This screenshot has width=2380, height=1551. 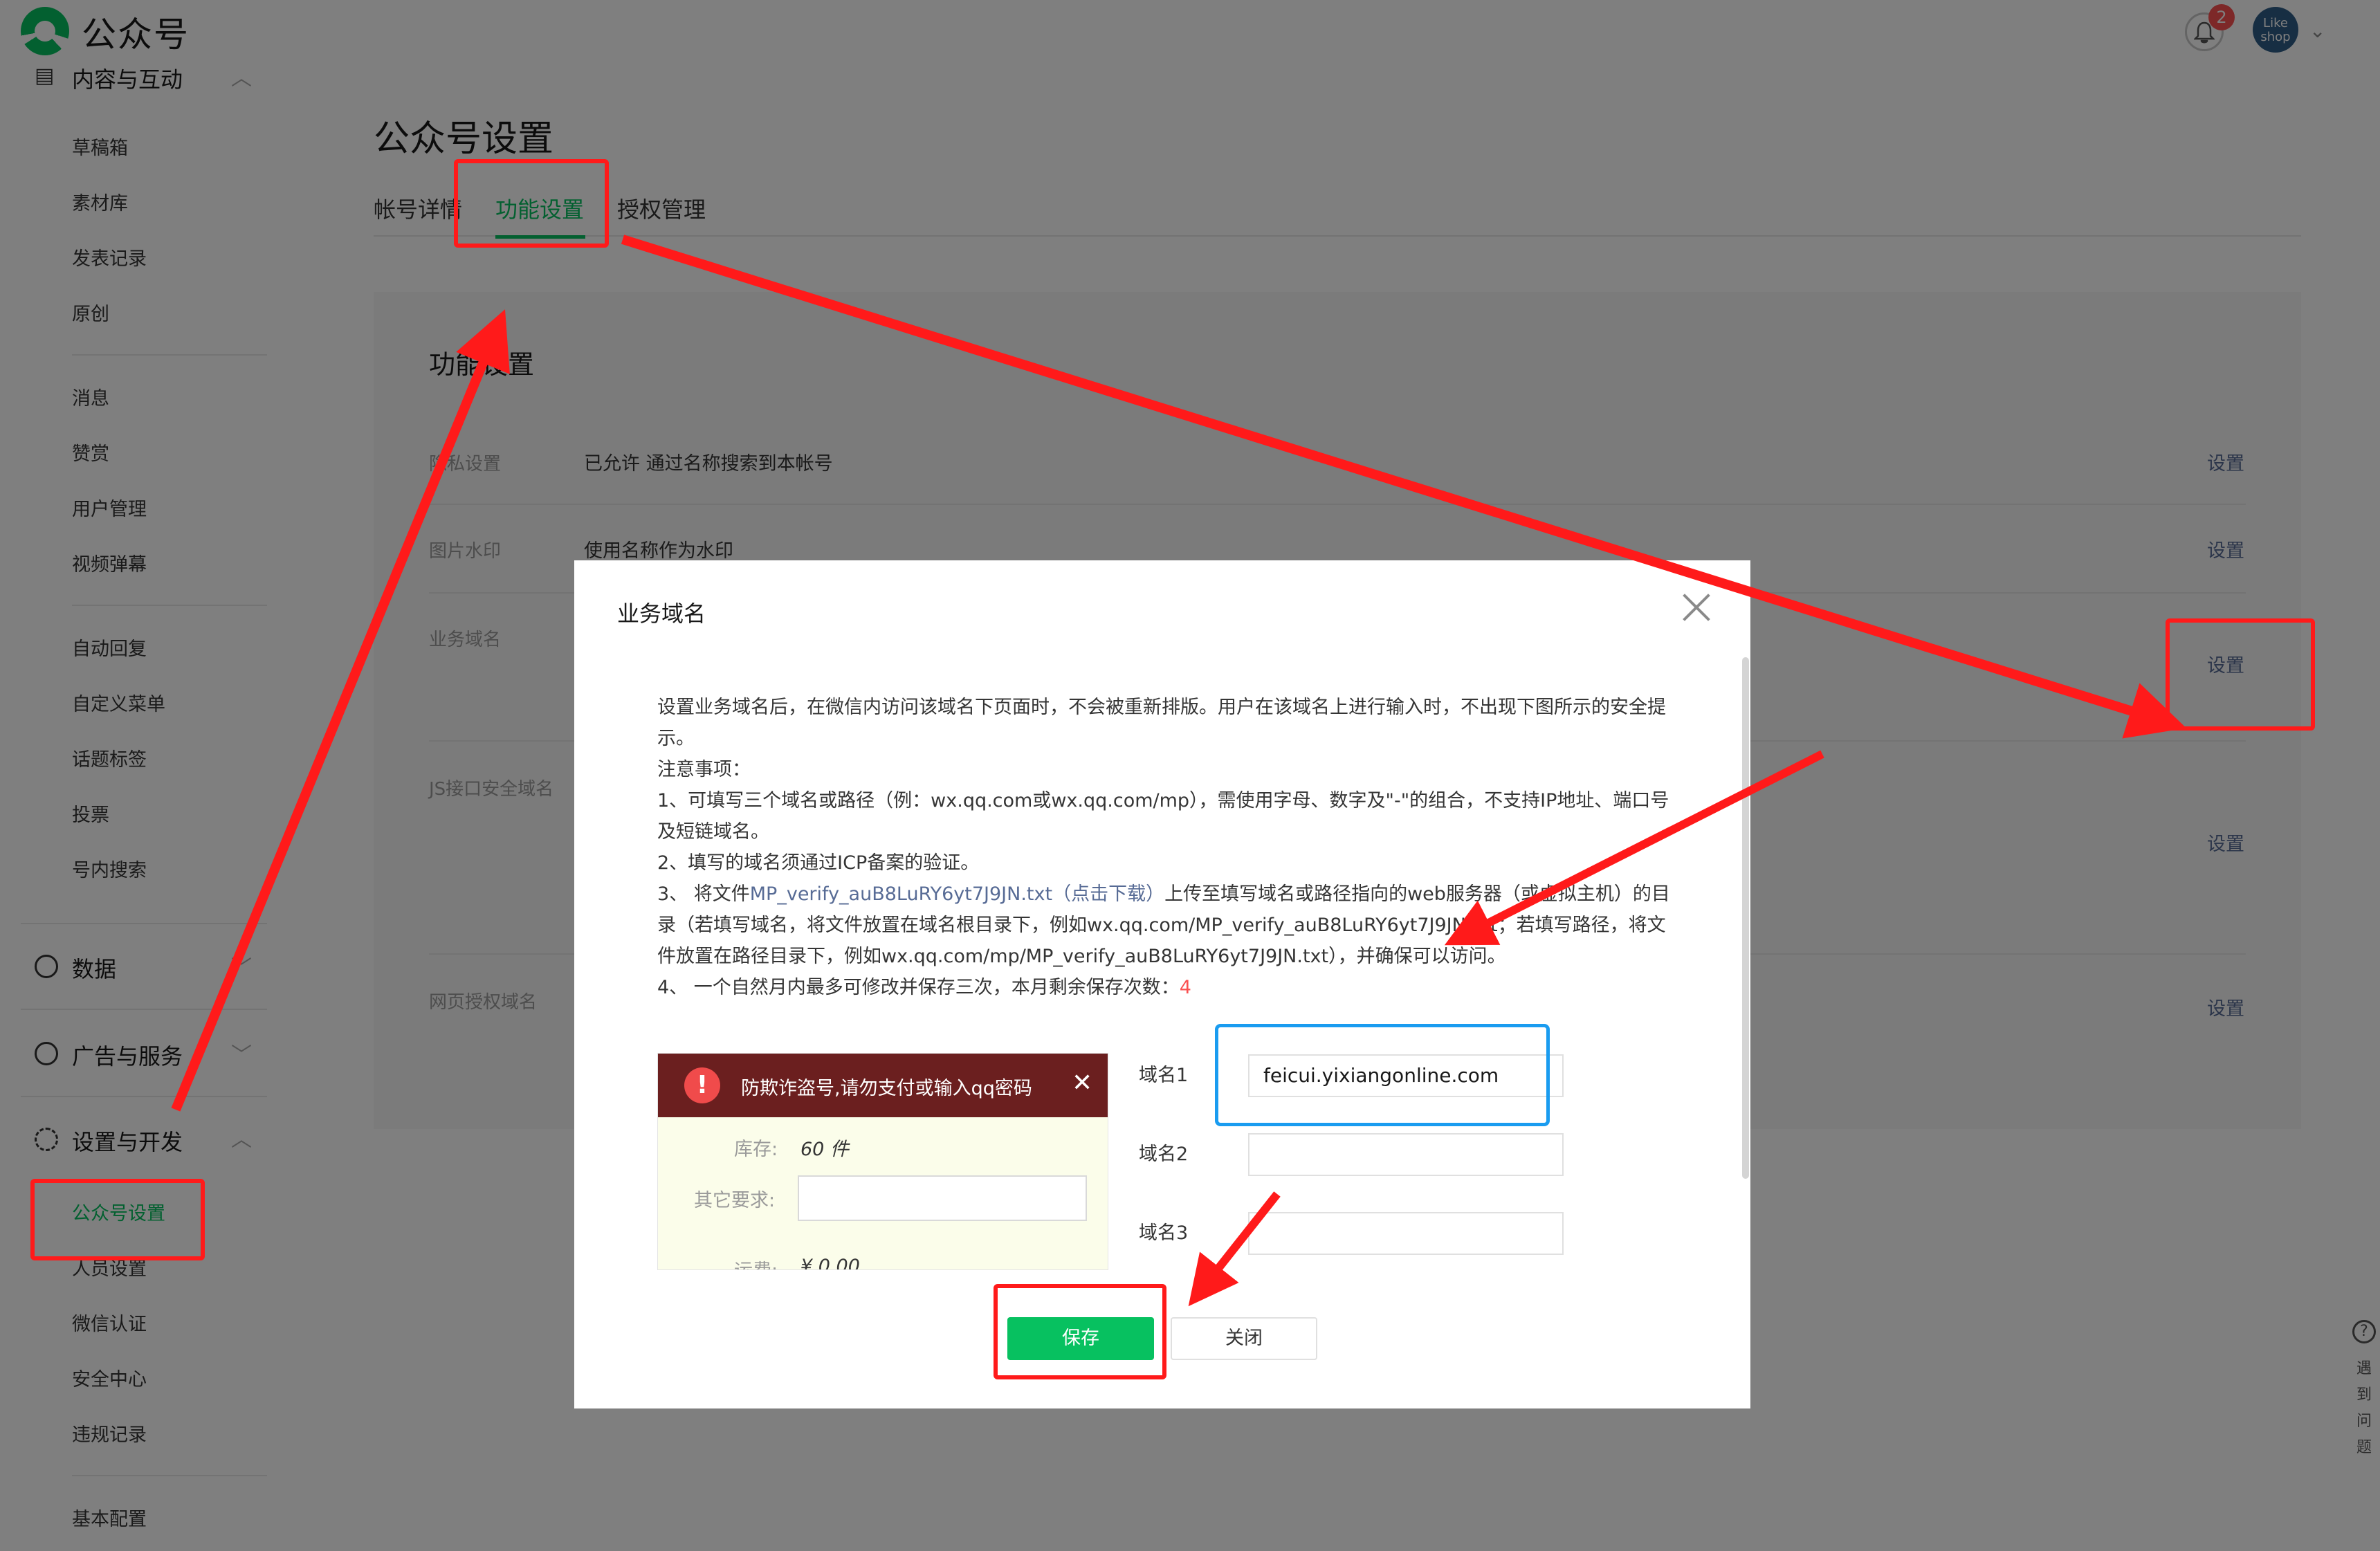 What do you see at coordinates (1234, 1249) in the screenshot?
I see `arrow-to-save-button` at bounding box center [1234, 1249].